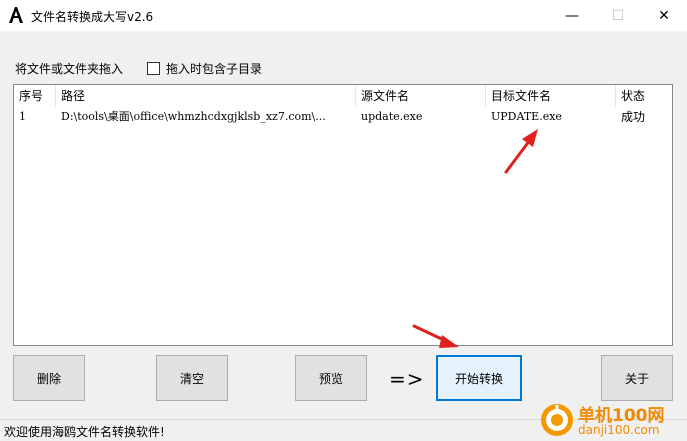 The width and height of the screenshot is (687, 441). What do you see at coordinates (331, 378) in the screenshot?
I see `preview-button: 预览` at bounding box center [331, 378].